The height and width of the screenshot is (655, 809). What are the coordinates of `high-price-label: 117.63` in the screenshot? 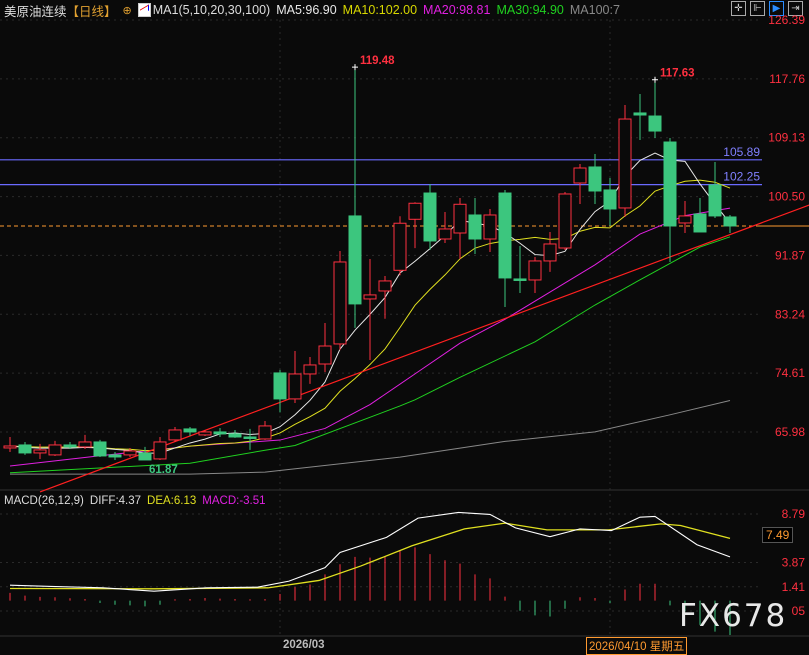 It's located at (677, 74).